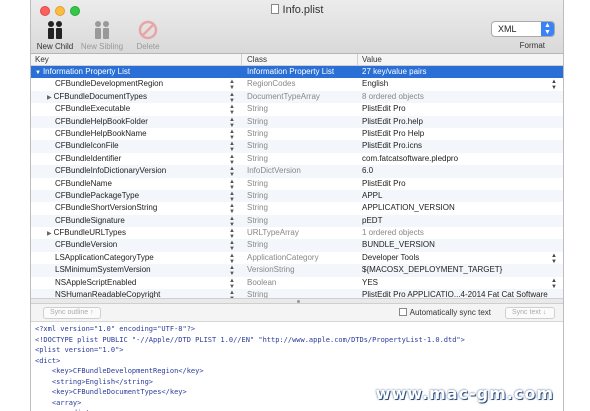 Image resolution: width=590 pixels, height=411 pixels. What do you see at coordinates (462, 122) in the screenshot?
I see `row-value: PlistEdit Pro.help` at bounding box center [462, 122].